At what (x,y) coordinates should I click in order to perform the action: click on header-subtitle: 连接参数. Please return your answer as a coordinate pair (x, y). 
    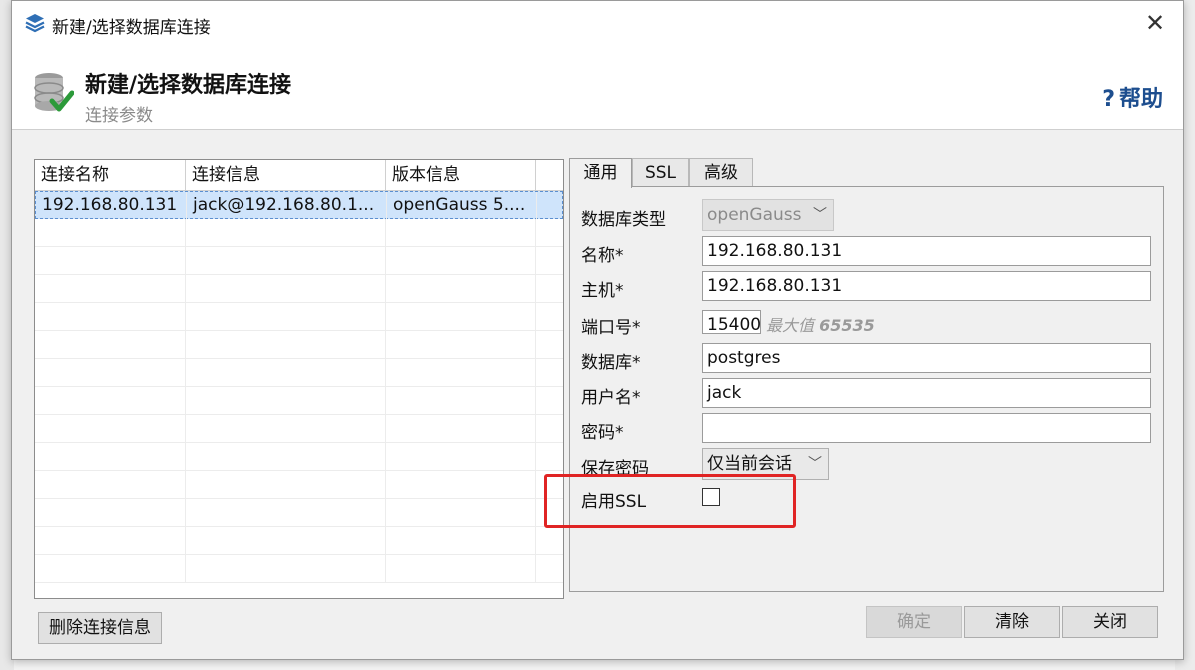
    Looking at the image, I should click on (119, 116).